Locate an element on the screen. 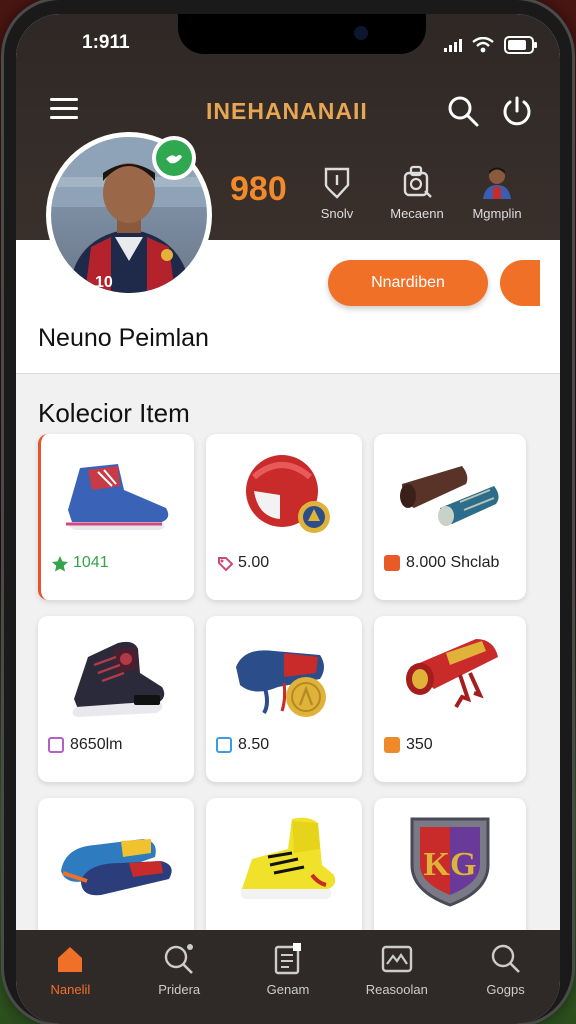 This screenshot has width=576, height=1024. shield-badge-icon: KG is located at coordinates (450, 859).